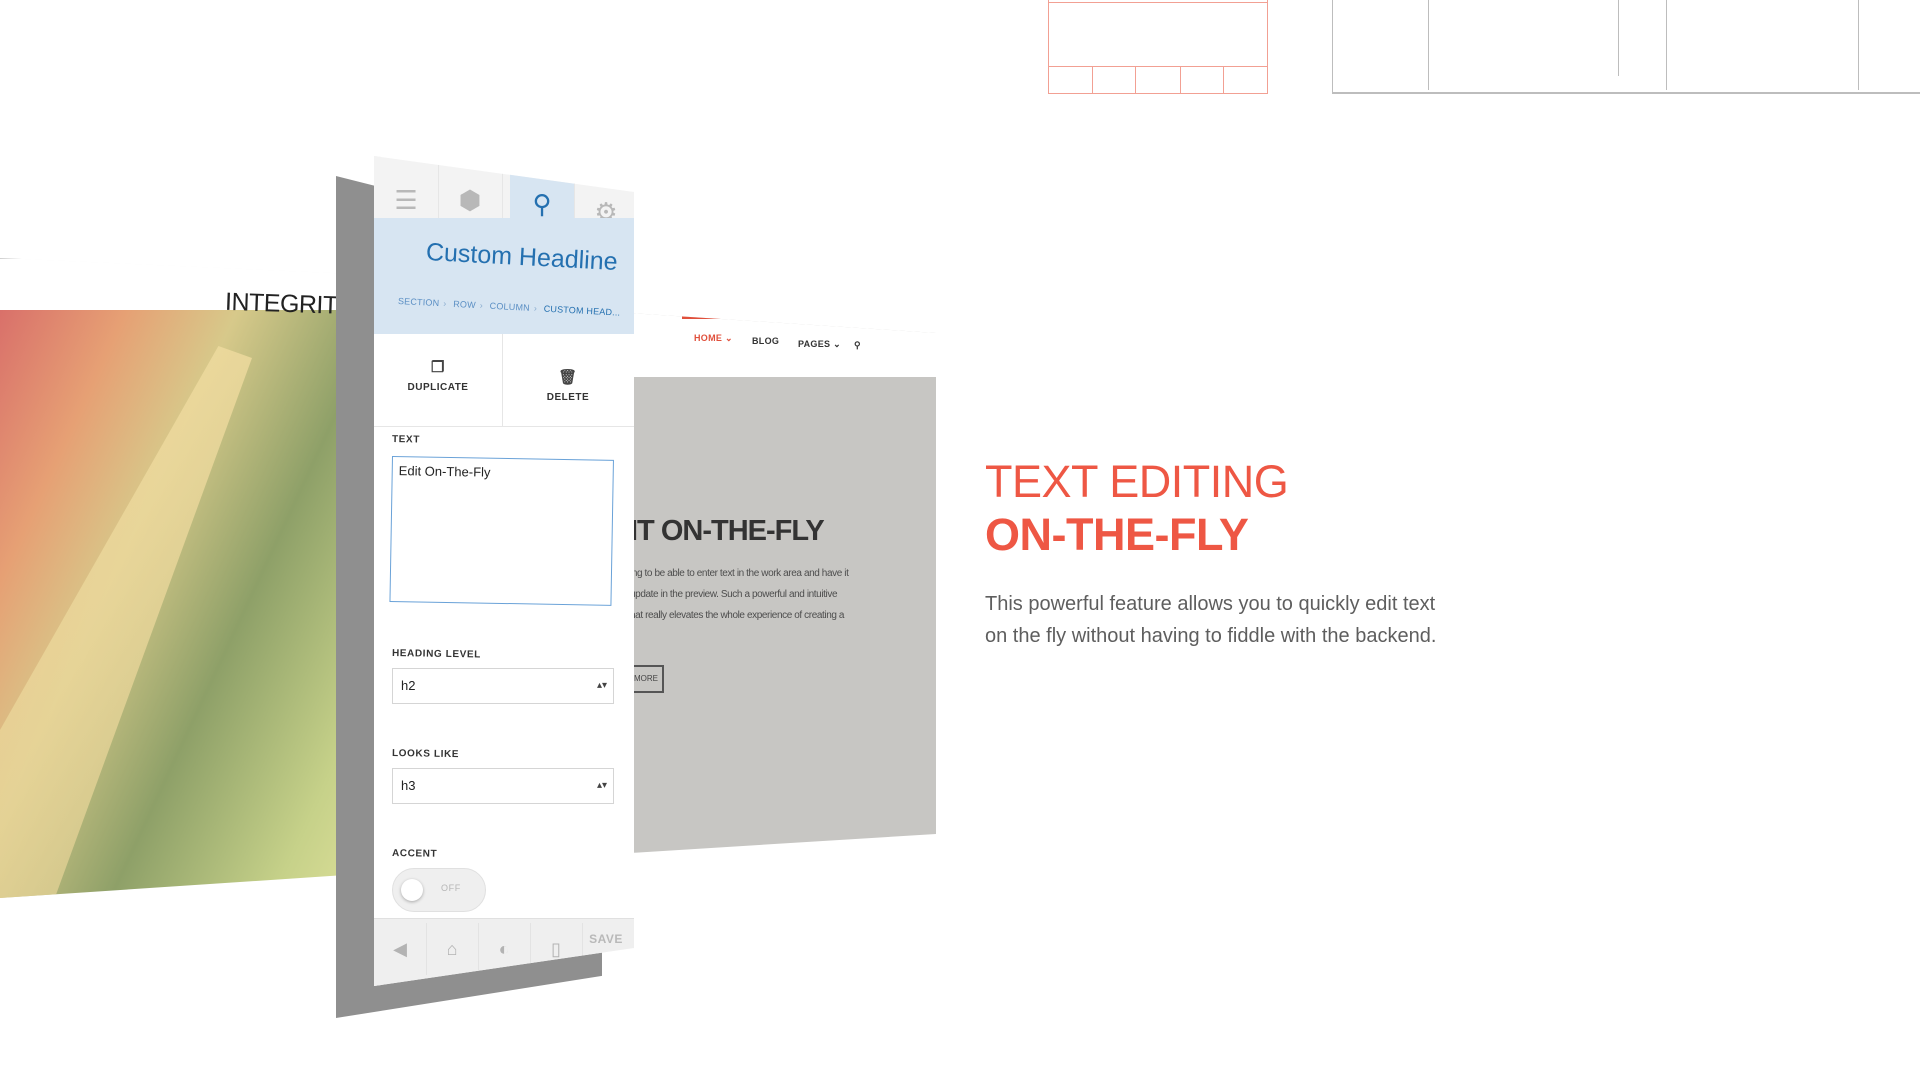 The height and width of the screenshot is (1080, 1920). What do you see at coordinates (438, 380) in the screenshot?
I see `duplicate-button: ❐ DUPLICATE` at bounding box center [438, 380].